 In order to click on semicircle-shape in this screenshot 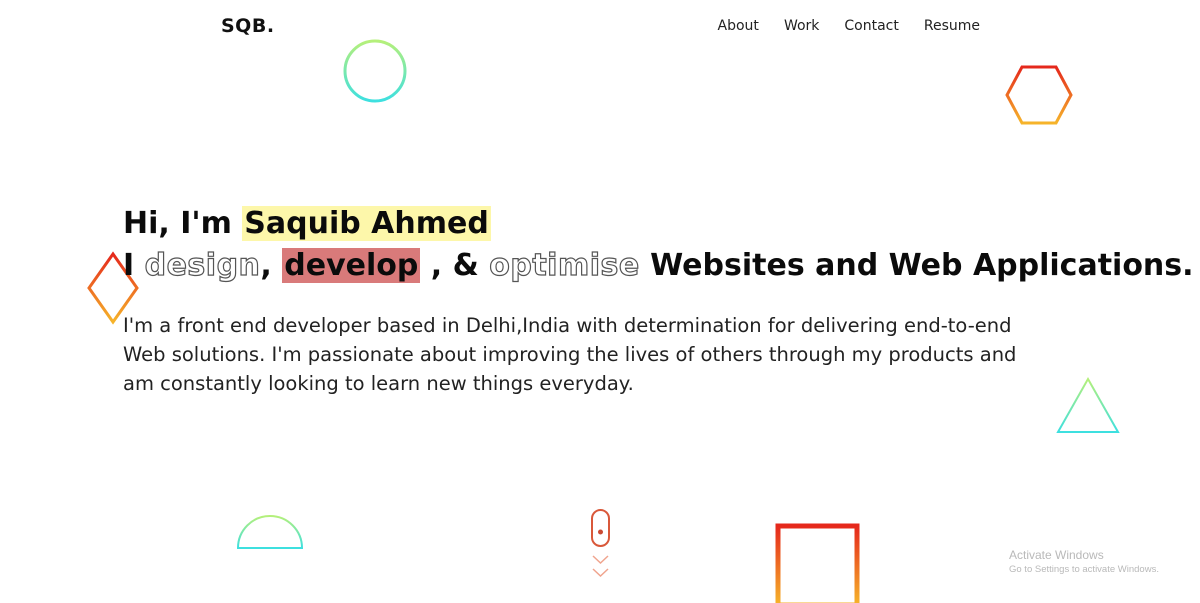, I will do `click(270, 532)`.